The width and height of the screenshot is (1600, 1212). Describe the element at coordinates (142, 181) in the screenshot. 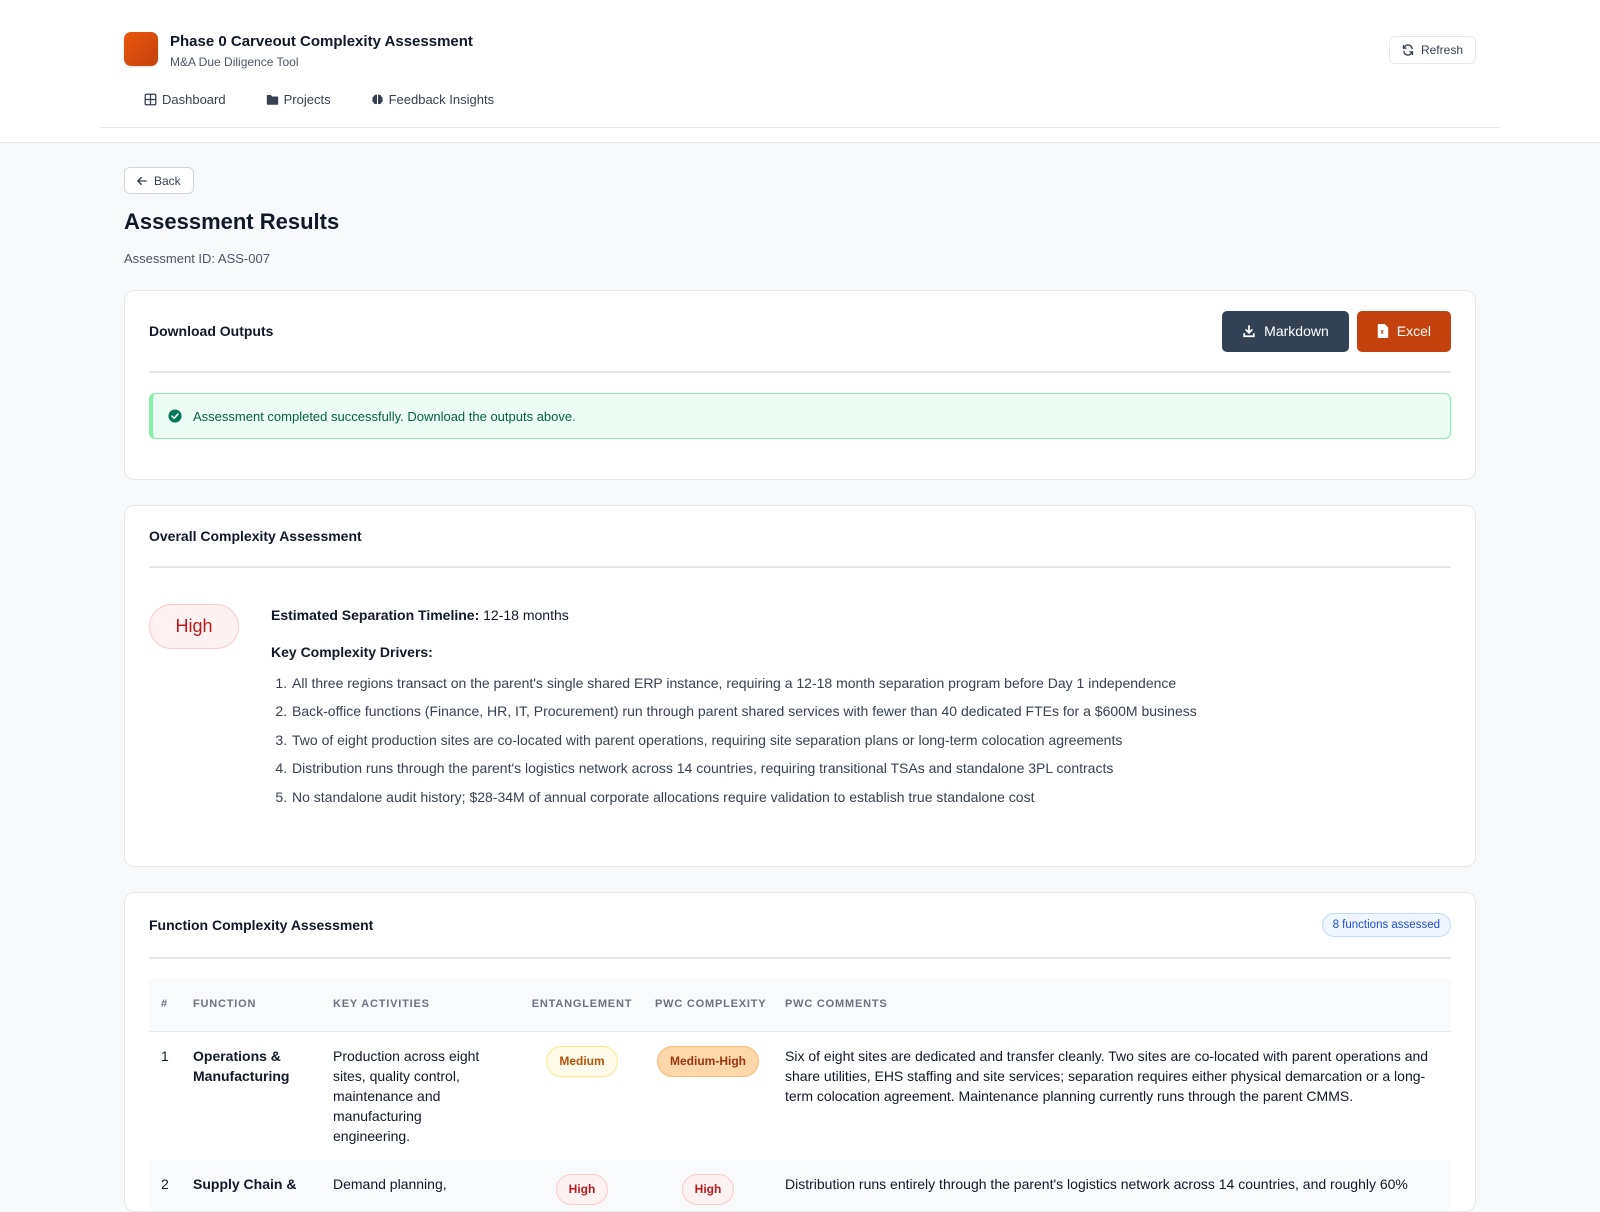

I see `arrow-left-icon` at that location.